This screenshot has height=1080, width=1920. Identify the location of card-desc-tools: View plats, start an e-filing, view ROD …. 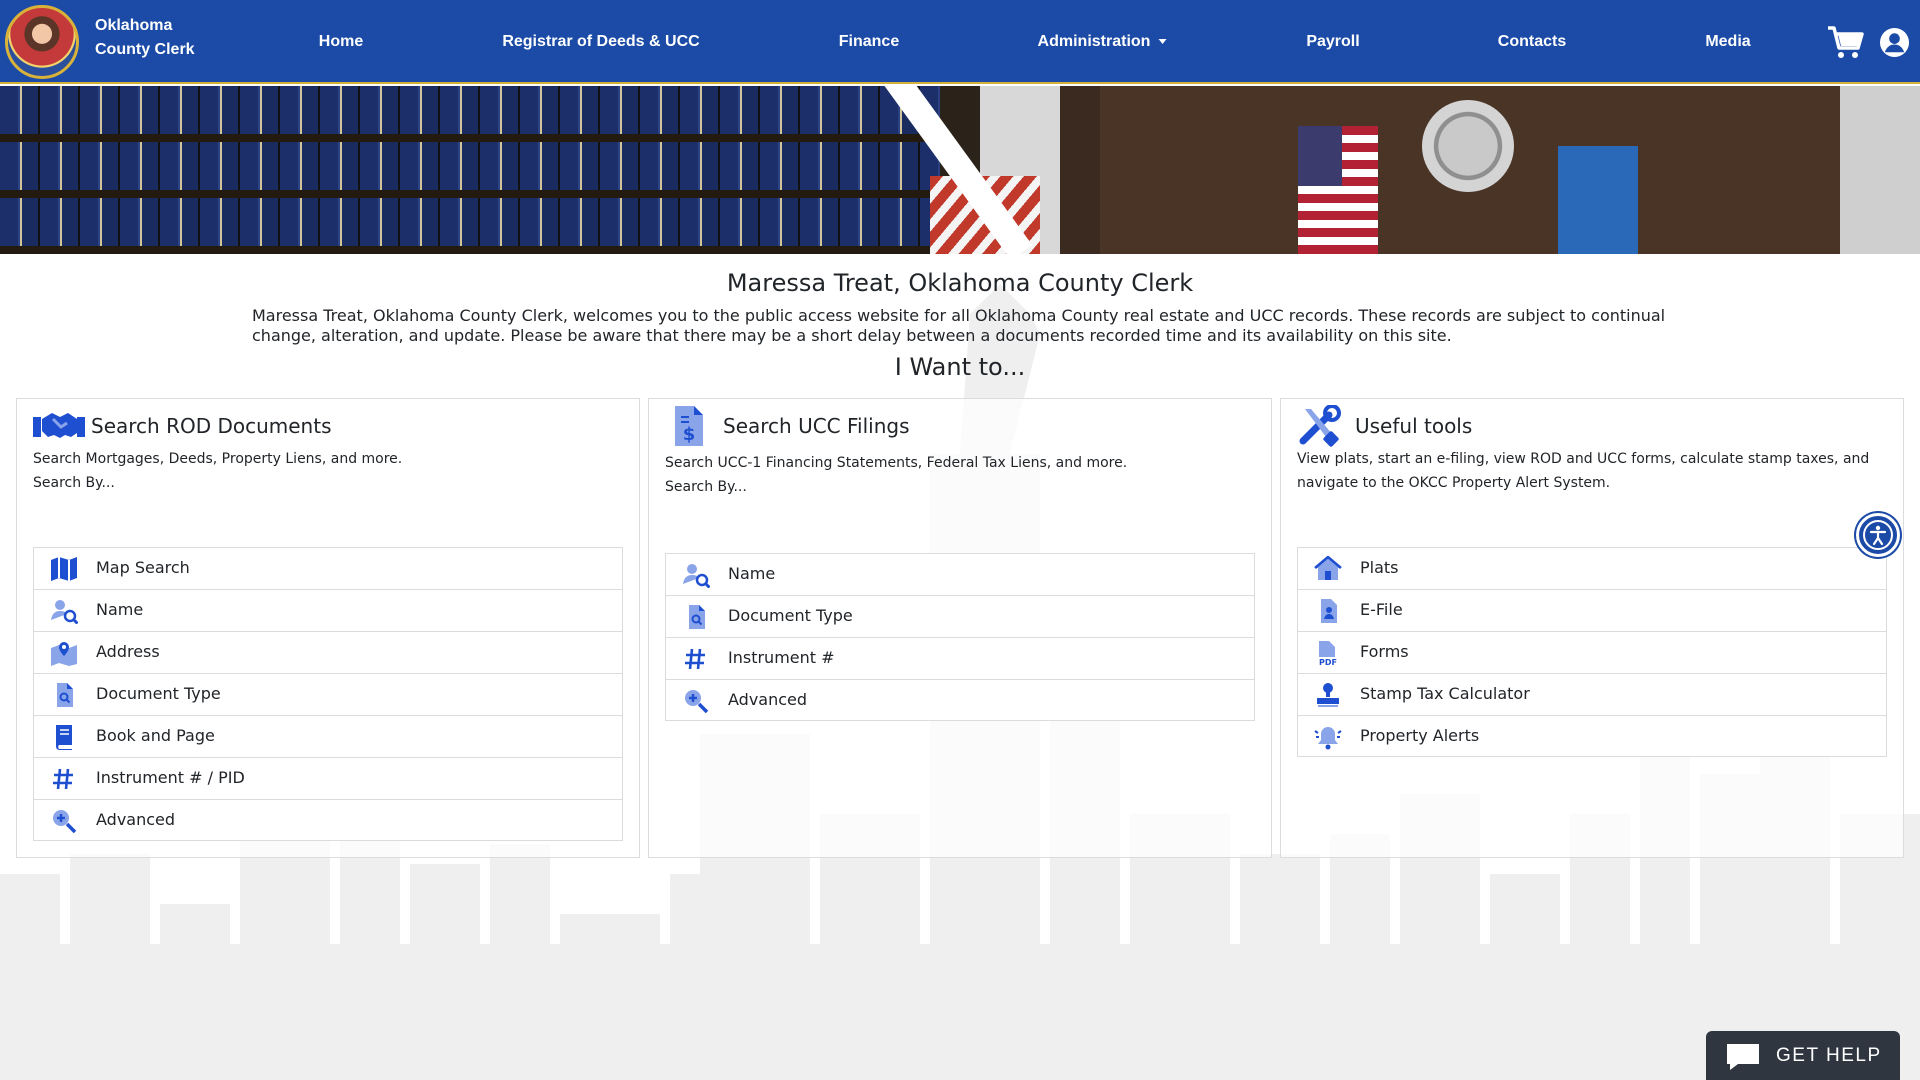
(1583, 471).